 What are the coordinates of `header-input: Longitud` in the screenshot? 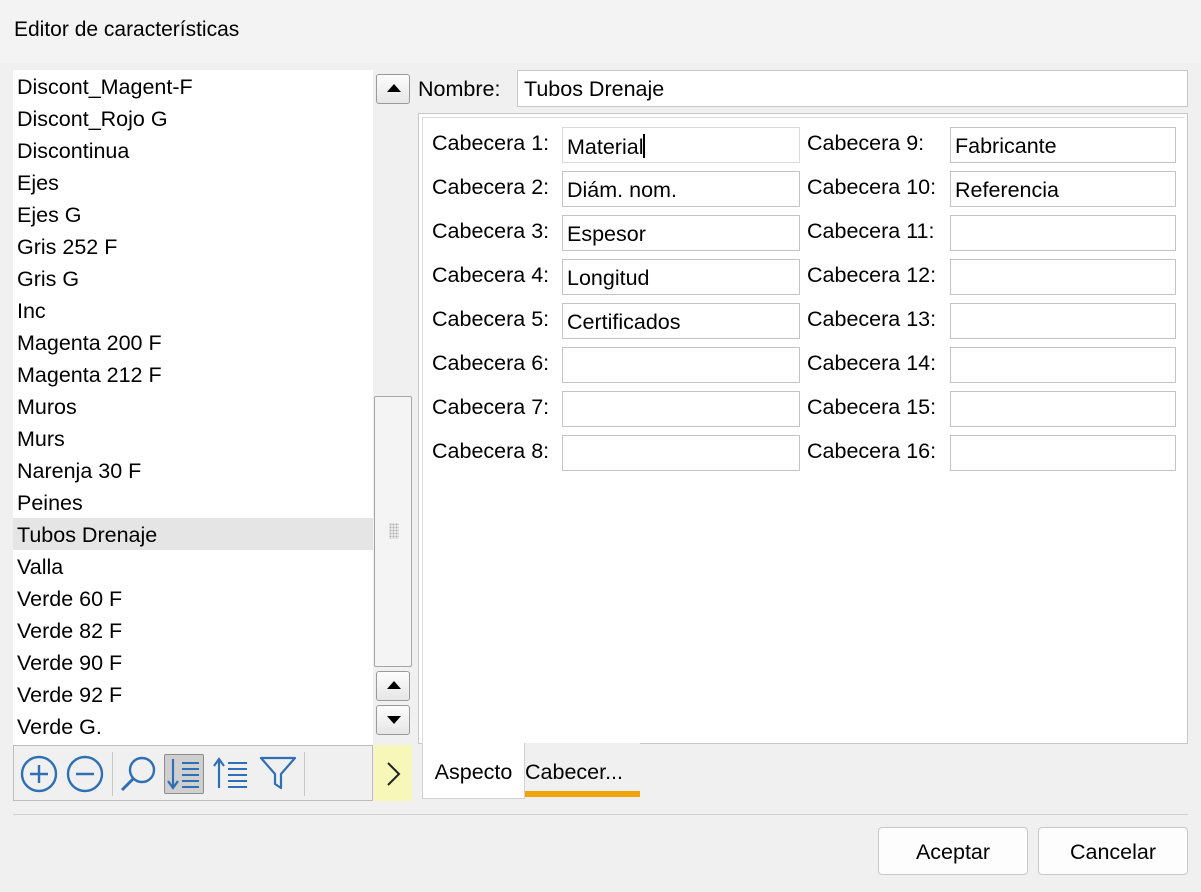 It's located at (681, 277).